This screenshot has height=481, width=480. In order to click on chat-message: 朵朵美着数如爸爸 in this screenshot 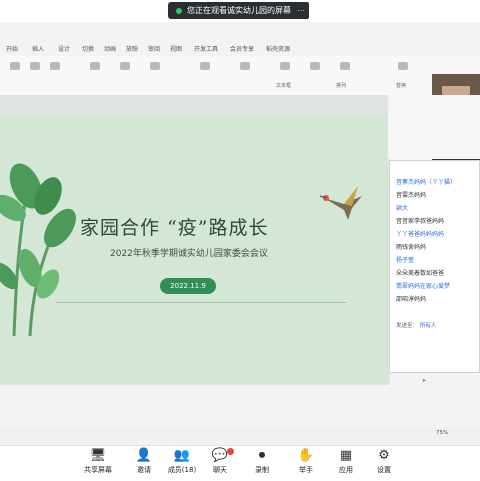, I will do `click(420, 273)`.